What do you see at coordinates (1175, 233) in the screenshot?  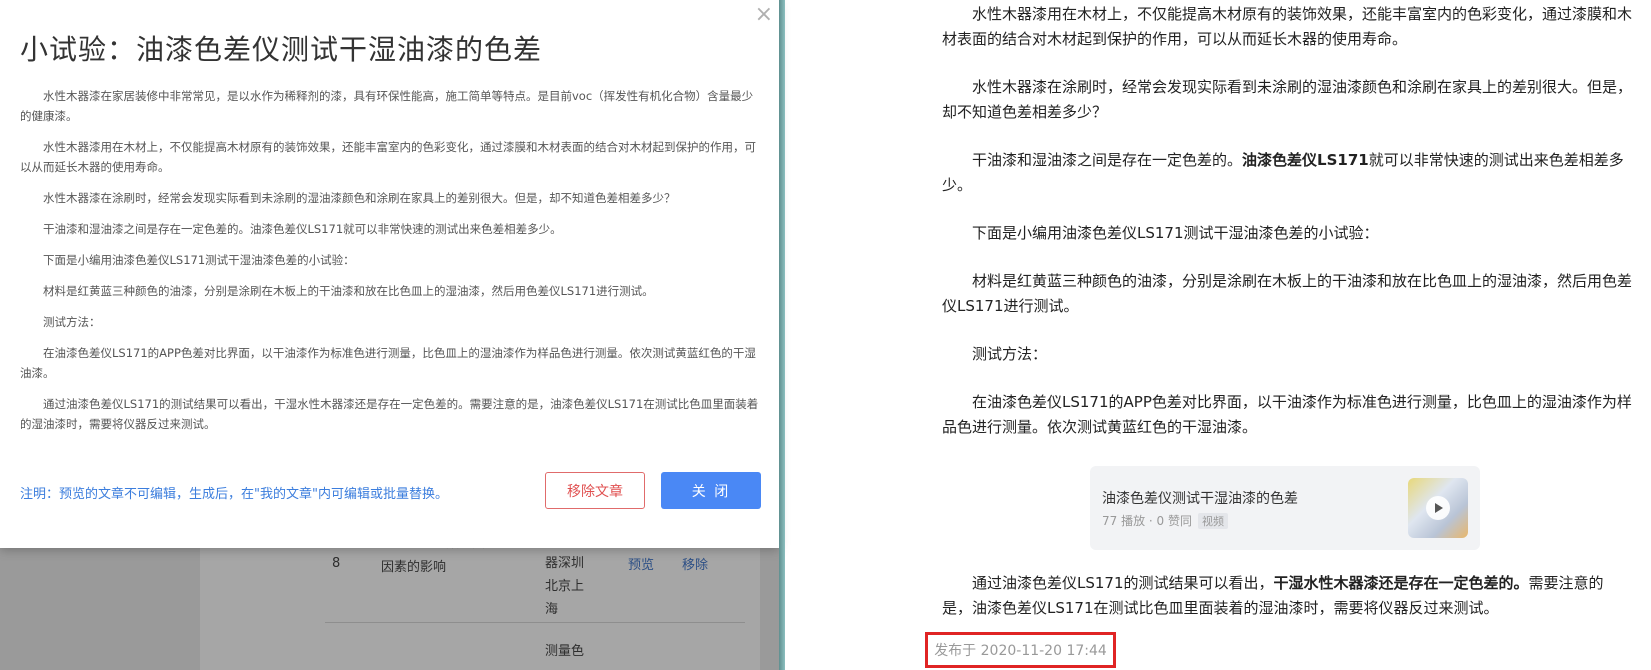 I see `article-paragraph: 下面是小编用油漆色差仪LS171测试干湿油漆色差的小试验：` at bounding box center [1175, 233].